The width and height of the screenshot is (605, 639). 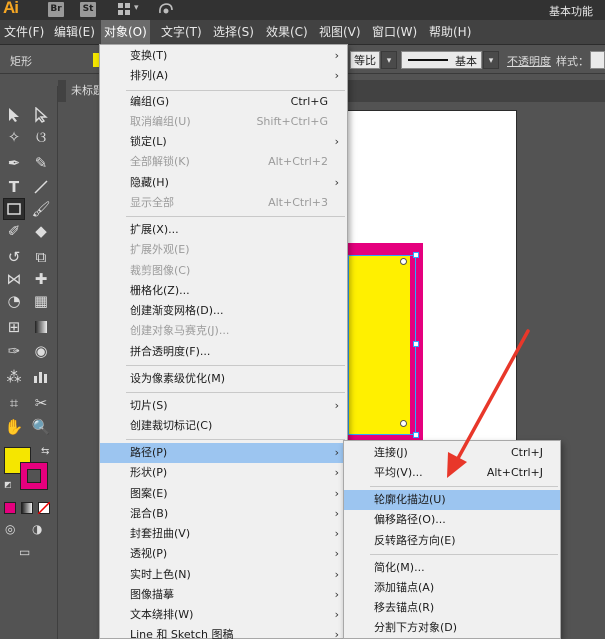 What do you see at coordinates (488, 403) in the screenshot?
I see `annotation-arrow` at bounding box center [488, 403].